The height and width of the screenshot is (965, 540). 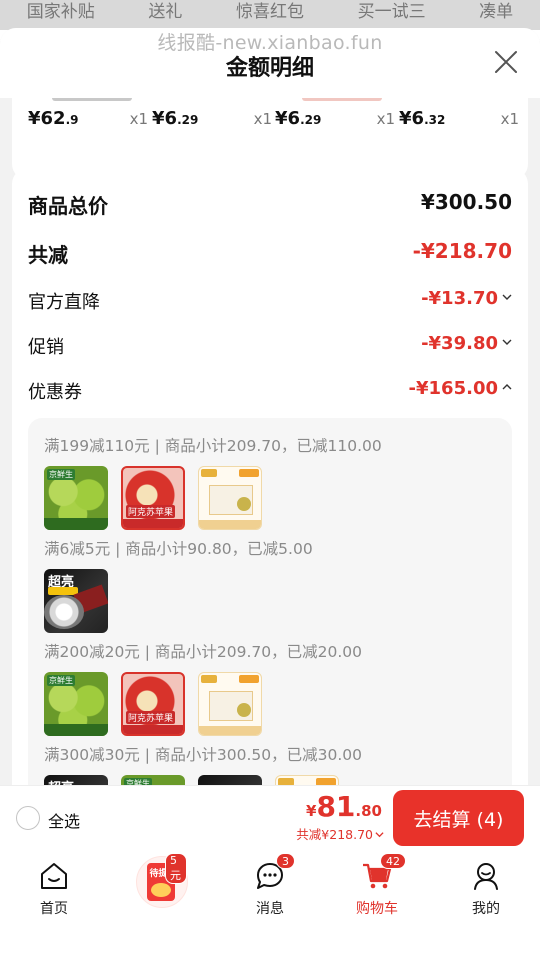 I want to click on checkout-bar: 全选 ¥81.80 共减¥218.70 去结算 (4), so click(x=270, y=817).